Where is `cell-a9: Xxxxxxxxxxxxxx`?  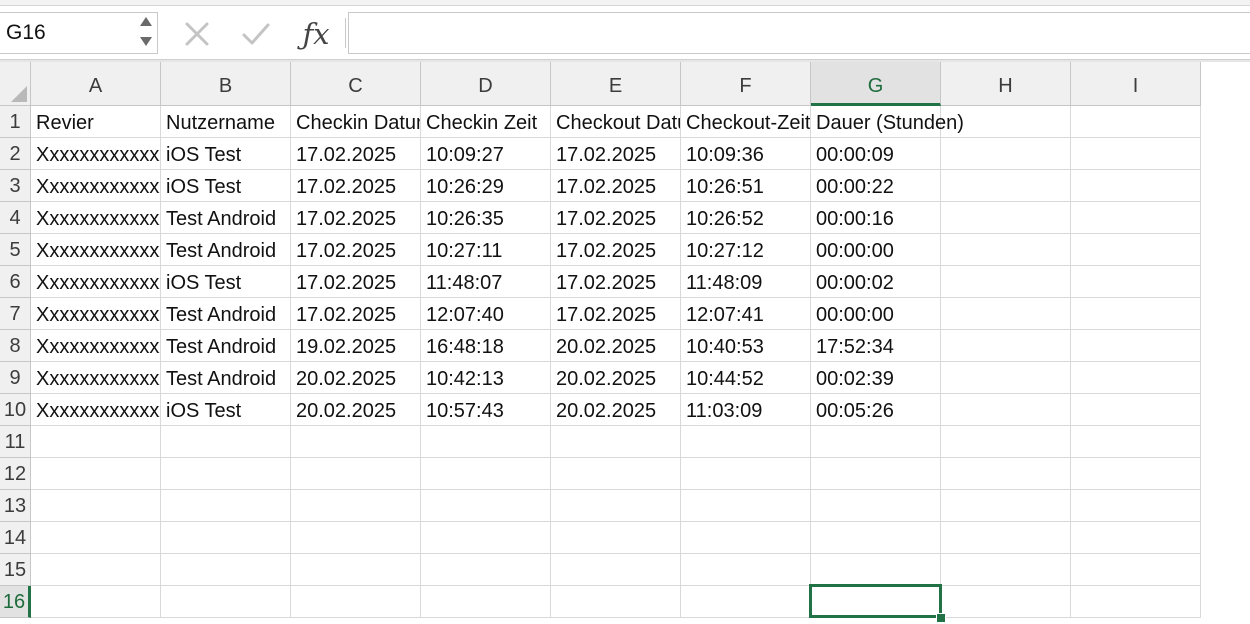 cell-a9: Xxxxxxxxxxxxxx is located at coordinates (96, 378).